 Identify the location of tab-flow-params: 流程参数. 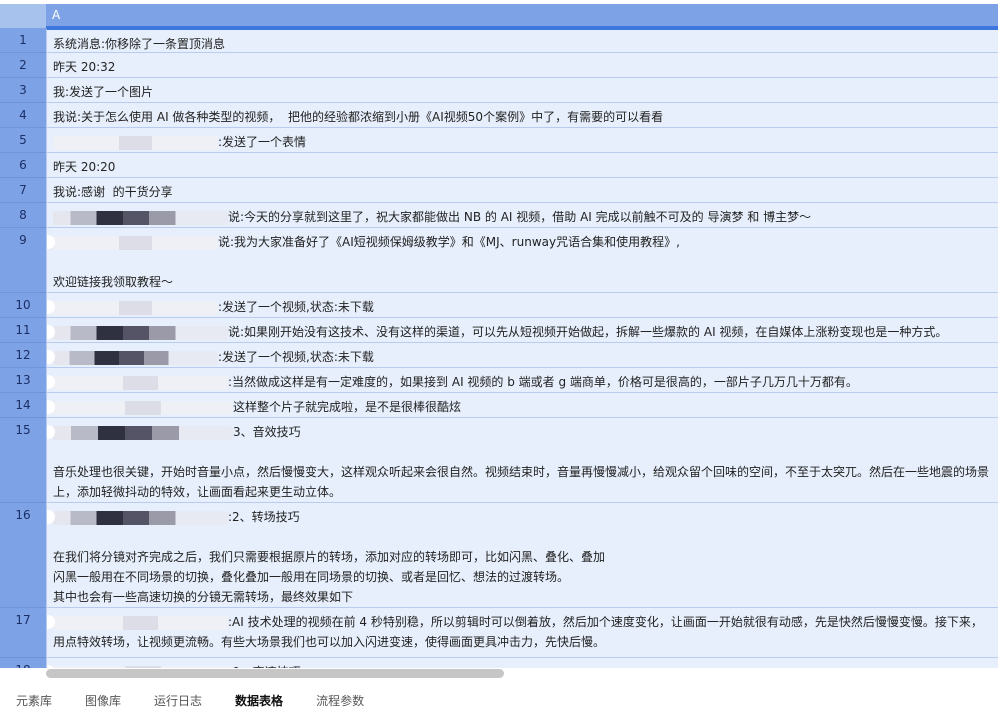
(340, 700).